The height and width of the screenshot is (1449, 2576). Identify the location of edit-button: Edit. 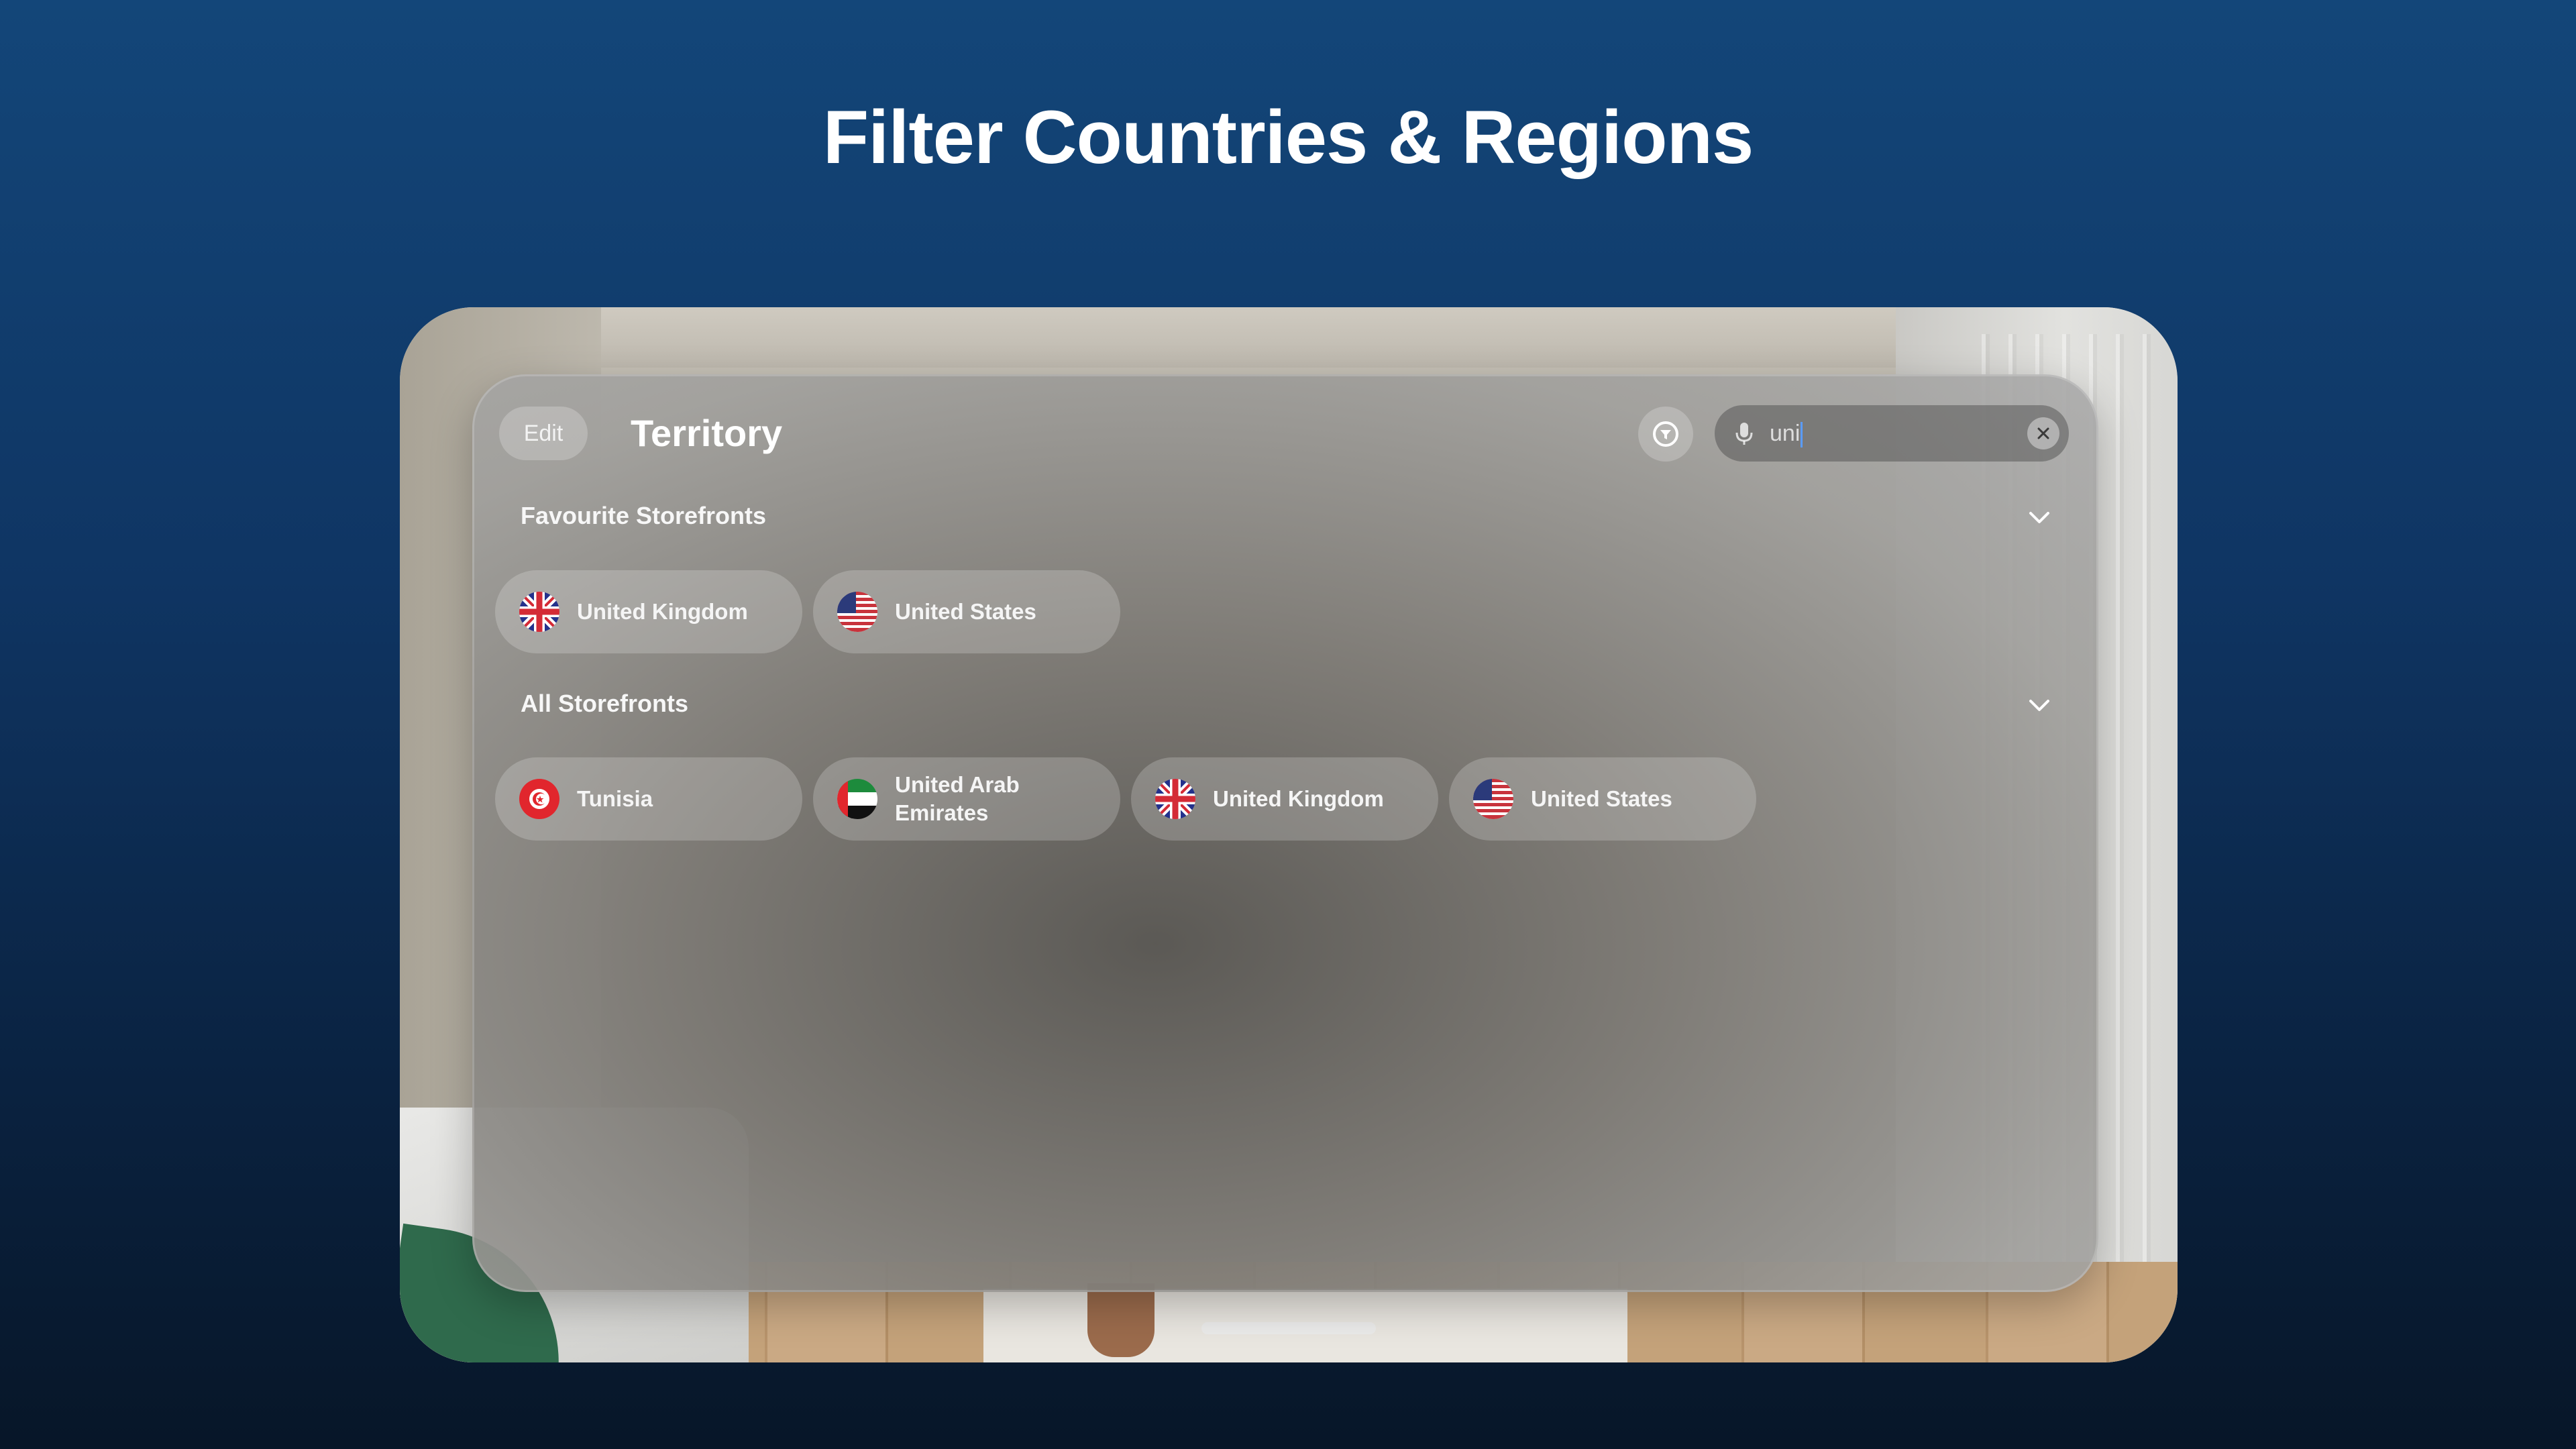
(543, 433).